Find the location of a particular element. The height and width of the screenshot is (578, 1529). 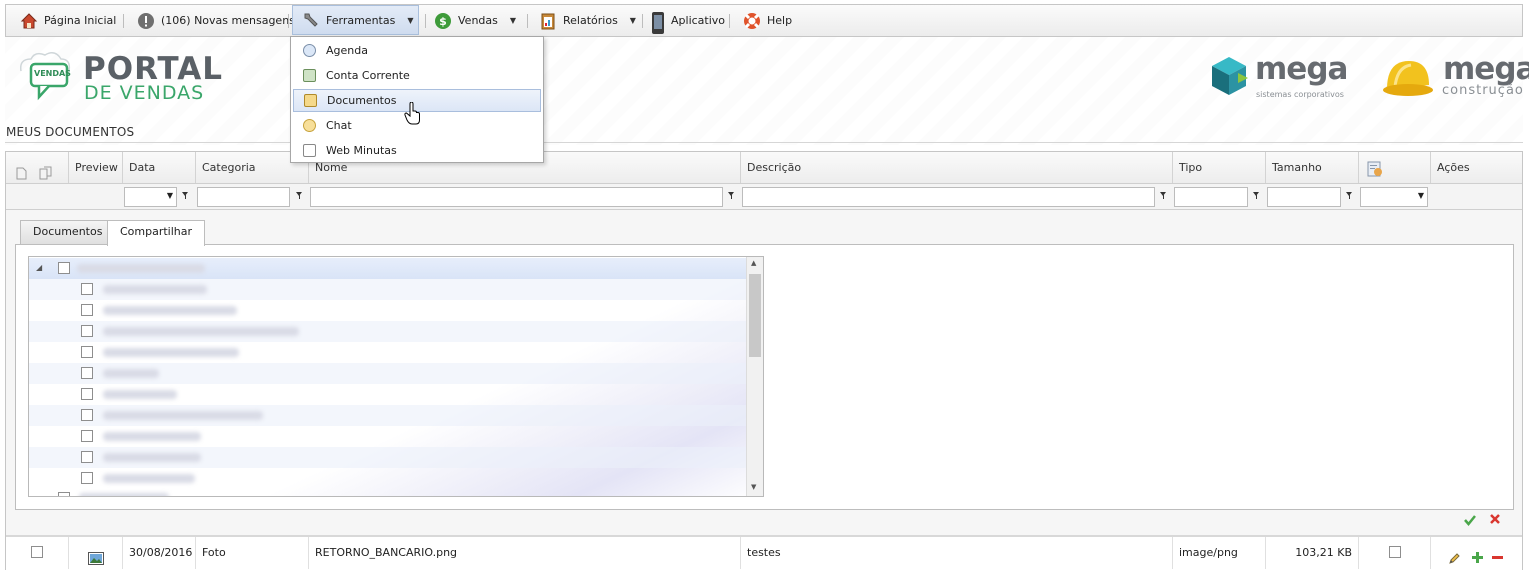

scrollbar-thumb is located at coordinates (755, 315).